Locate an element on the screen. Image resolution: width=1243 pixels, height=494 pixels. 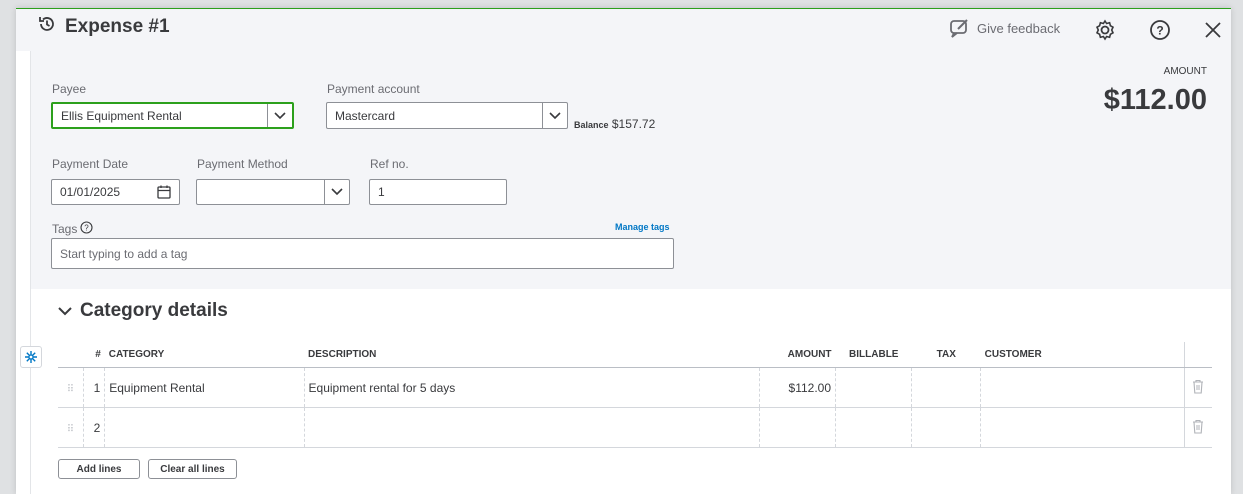
row-number: 1 is located at coordinates (93, 387).